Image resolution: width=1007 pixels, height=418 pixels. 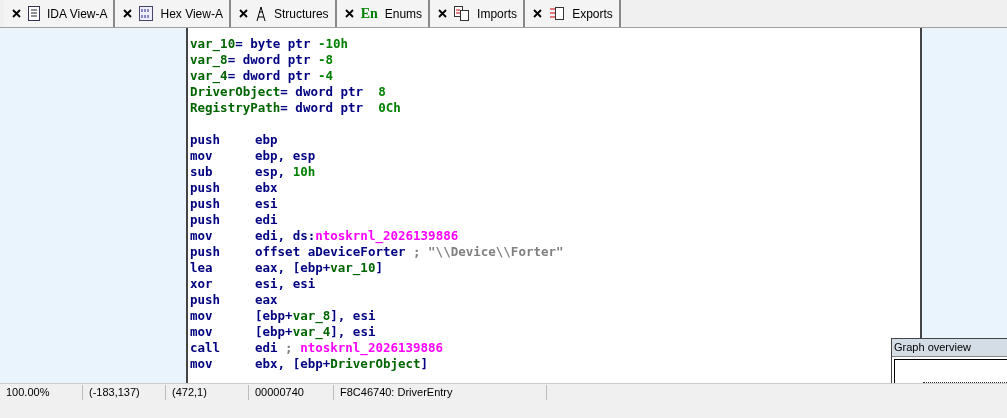 What do you see at coordinates (202, 268) in the screenshot?
I see `mnemonic: lea` at bounding box center [202, 268].